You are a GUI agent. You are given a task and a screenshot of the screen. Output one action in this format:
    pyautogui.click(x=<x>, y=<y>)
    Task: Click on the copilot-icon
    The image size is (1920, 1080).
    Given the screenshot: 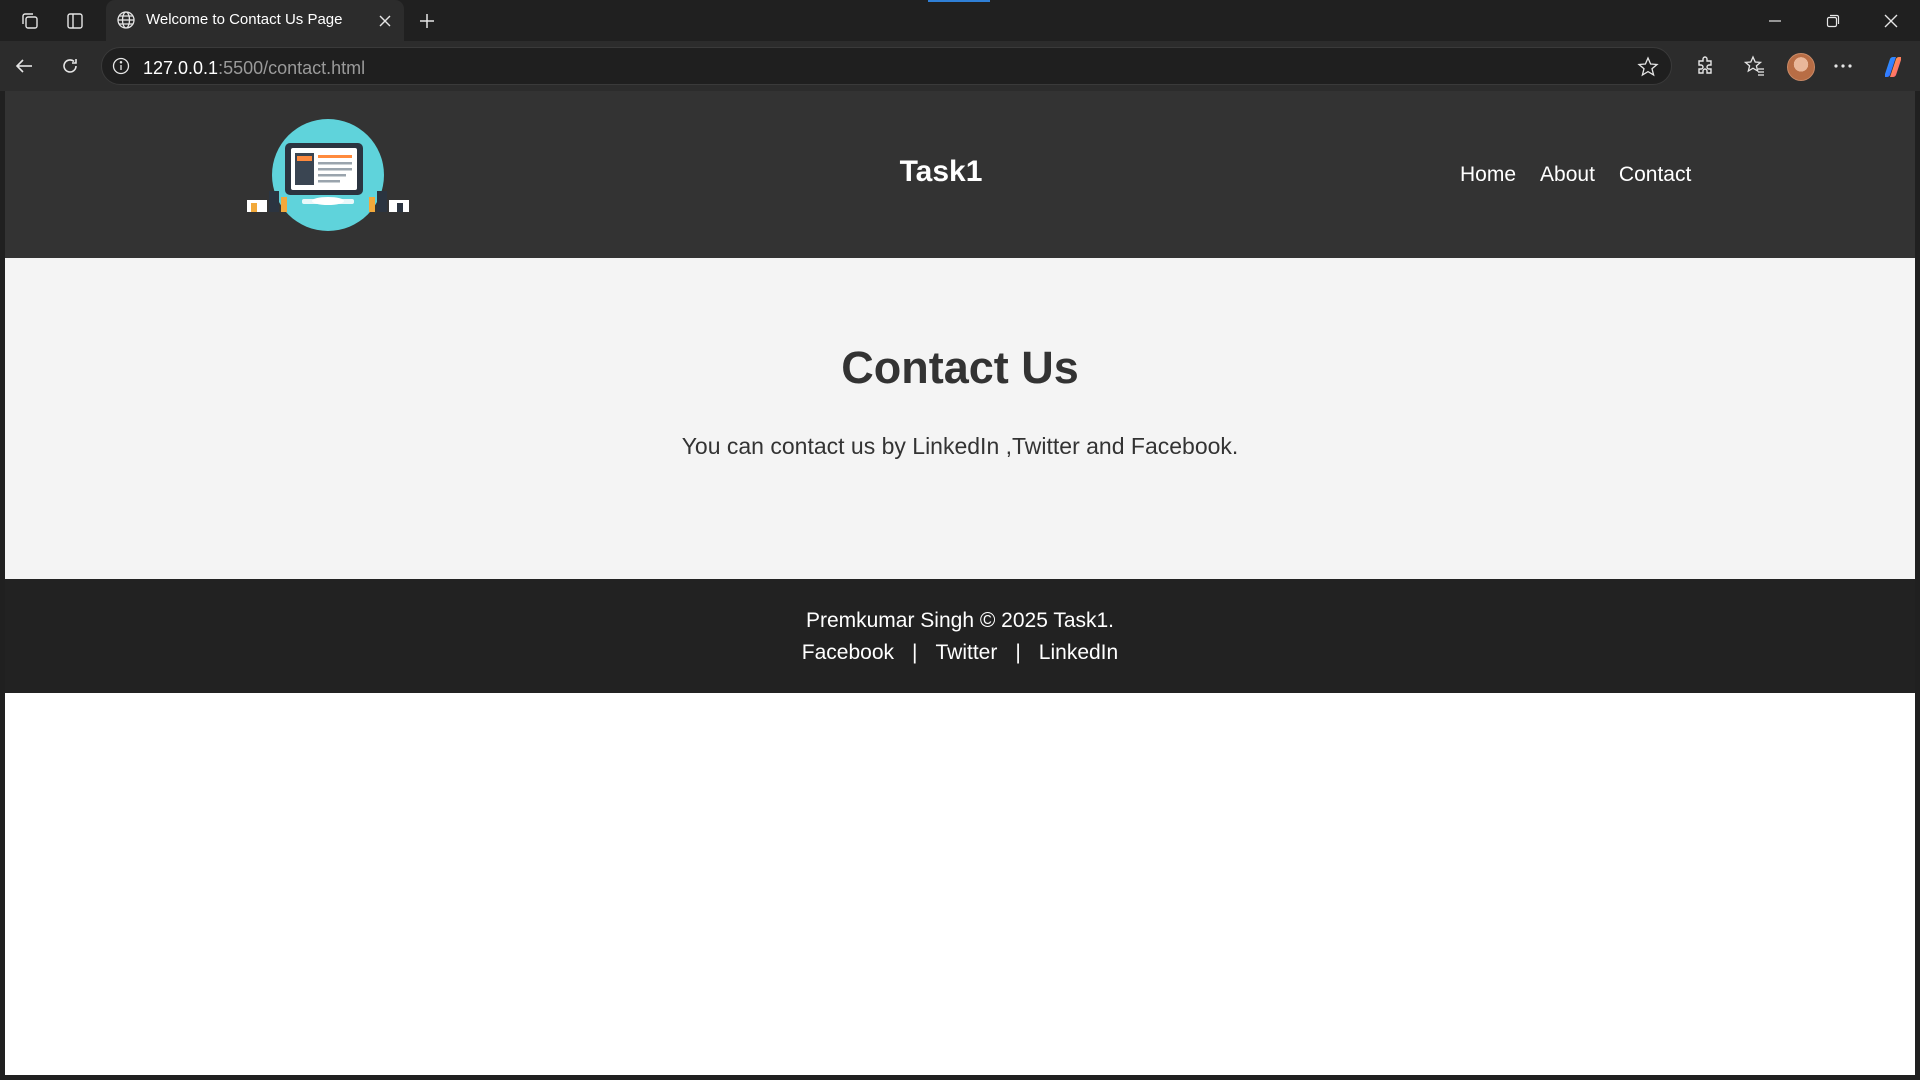 What is the action you would take?
    pyautogui.click(x=1893, y=67)
    